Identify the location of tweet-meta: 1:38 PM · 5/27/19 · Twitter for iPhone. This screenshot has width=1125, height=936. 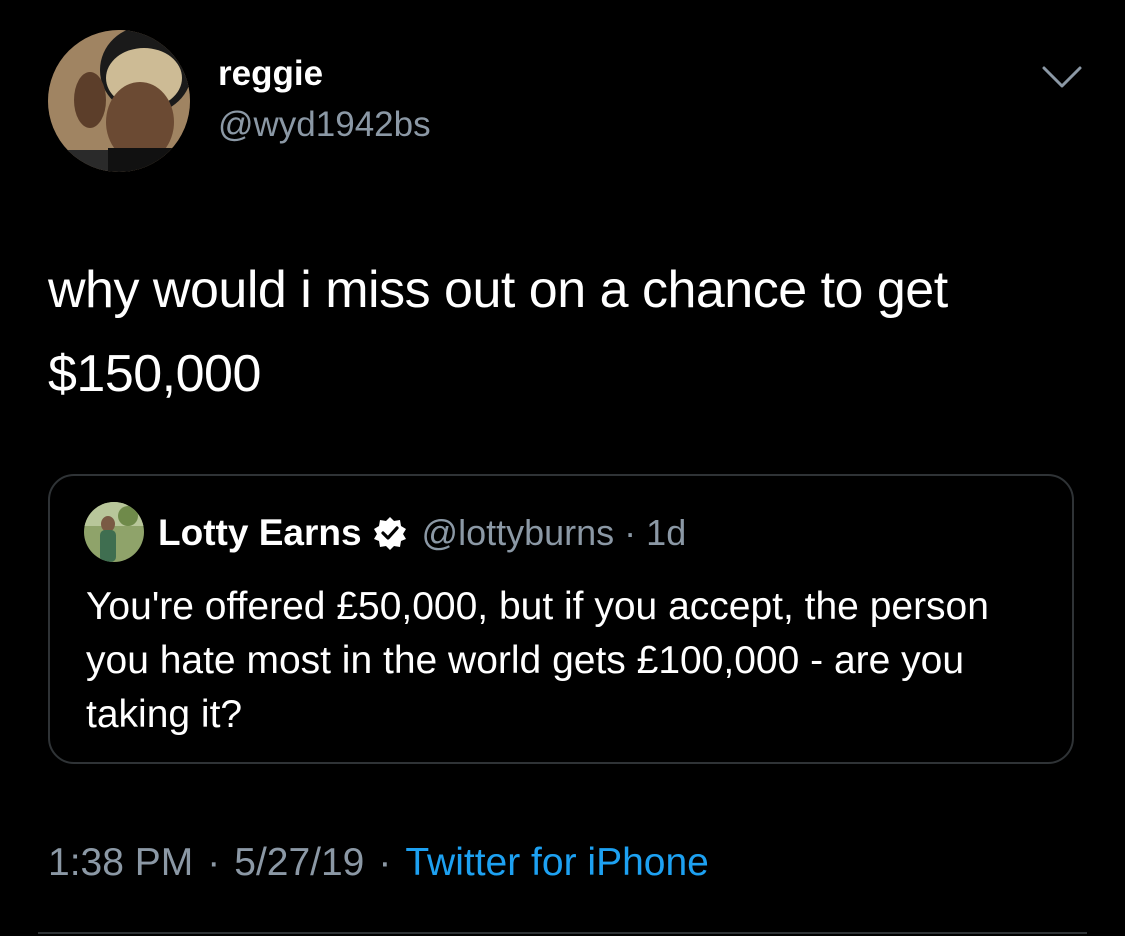
(378, 863).